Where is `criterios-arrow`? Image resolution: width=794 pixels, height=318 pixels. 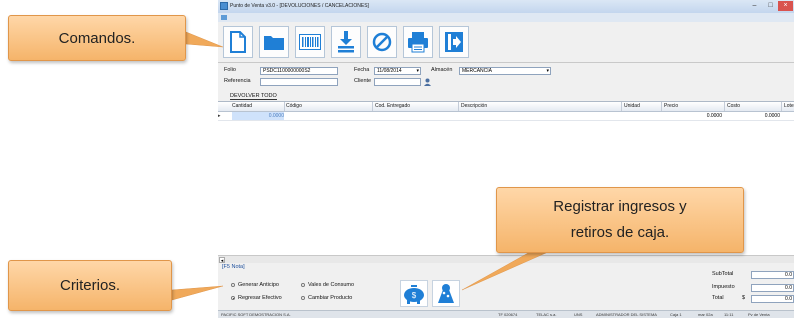
criterios-arrow is located at coordinates (197, 293).